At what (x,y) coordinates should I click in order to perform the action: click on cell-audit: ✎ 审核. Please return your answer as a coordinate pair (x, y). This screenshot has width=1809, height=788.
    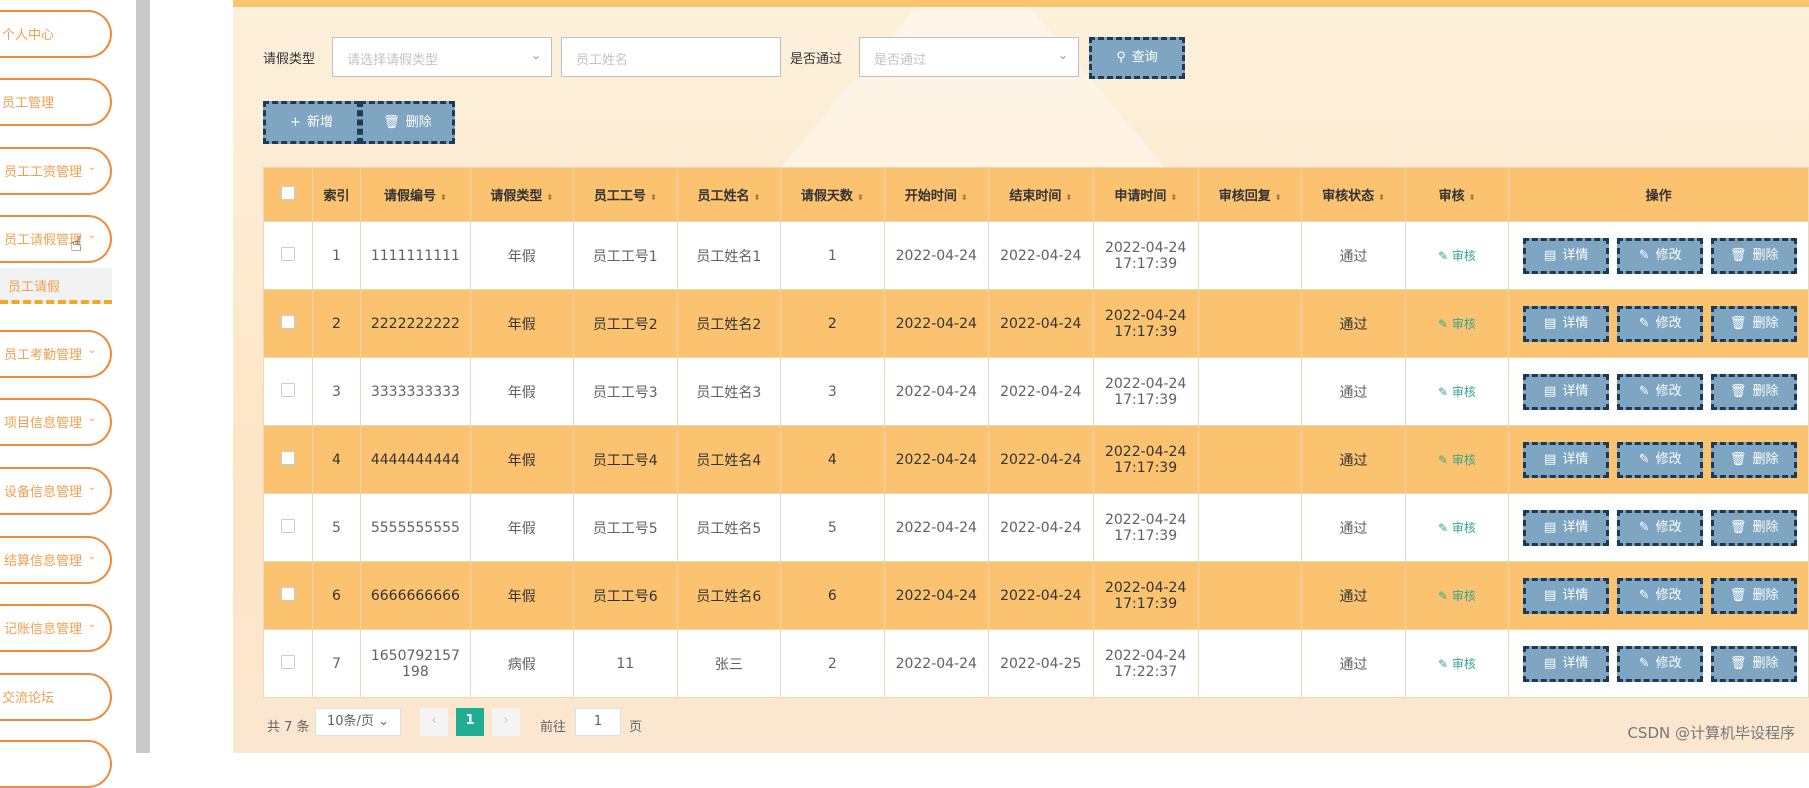
    Looking at the image, I should click on (1457, 663).